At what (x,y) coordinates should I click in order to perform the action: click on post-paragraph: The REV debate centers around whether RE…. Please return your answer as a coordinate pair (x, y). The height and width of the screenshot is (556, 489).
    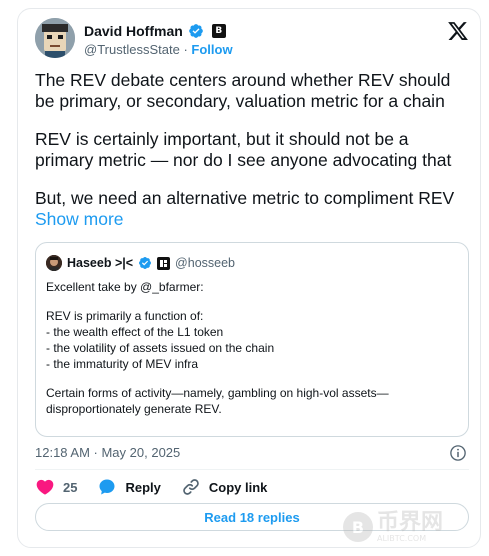
    Looking at the image, I should click on (243, 90).